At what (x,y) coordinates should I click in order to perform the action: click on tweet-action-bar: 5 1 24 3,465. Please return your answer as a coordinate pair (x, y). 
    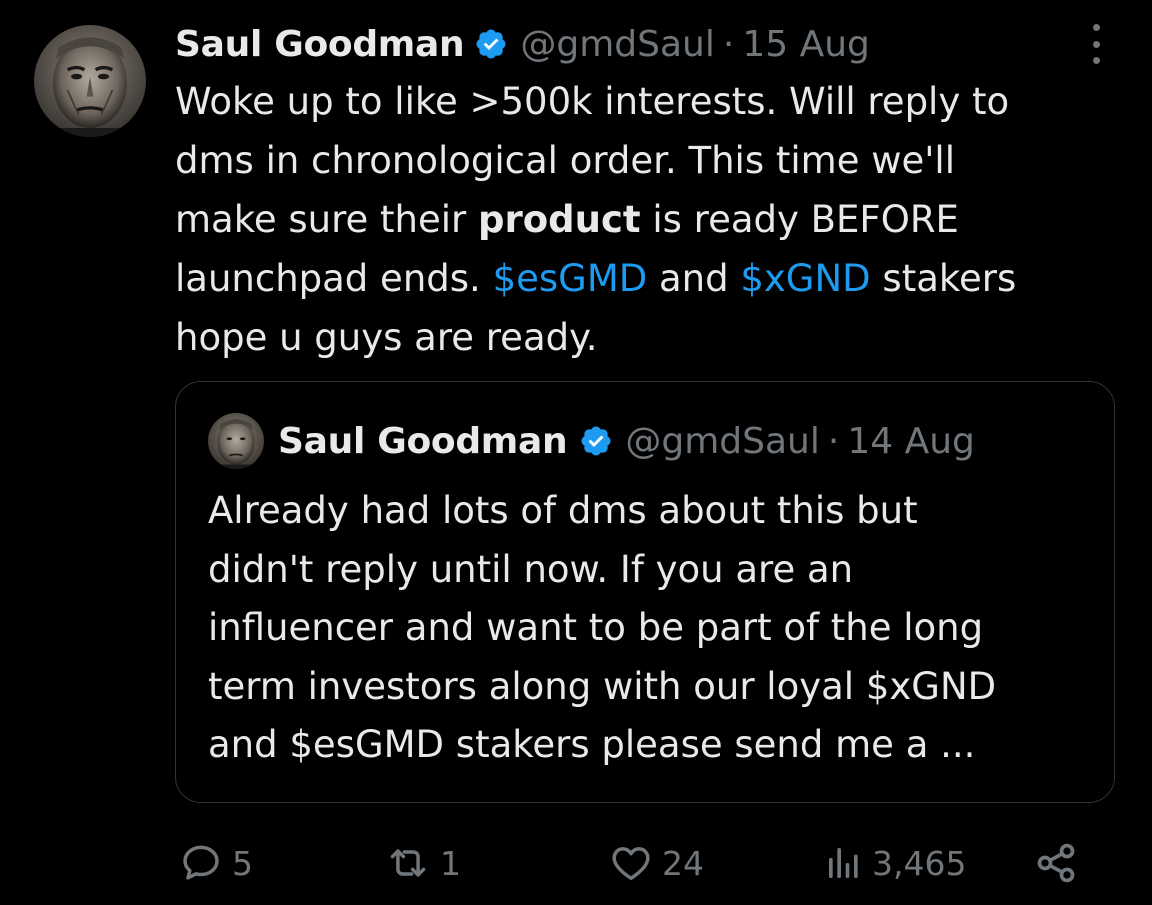
    Looking at the image, I should click on (628, 863).